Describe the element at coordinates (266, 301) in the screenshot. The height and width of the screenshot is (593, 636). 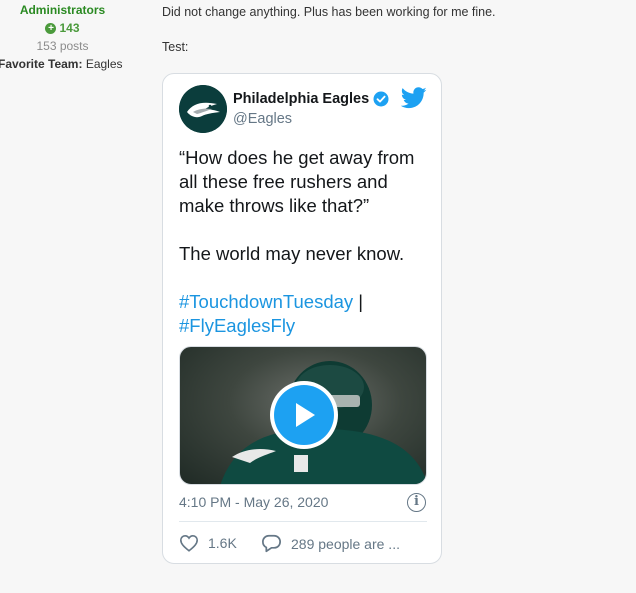
I see `hashtag-touchdowntuesday: #TouchdownTuesday` at that location.